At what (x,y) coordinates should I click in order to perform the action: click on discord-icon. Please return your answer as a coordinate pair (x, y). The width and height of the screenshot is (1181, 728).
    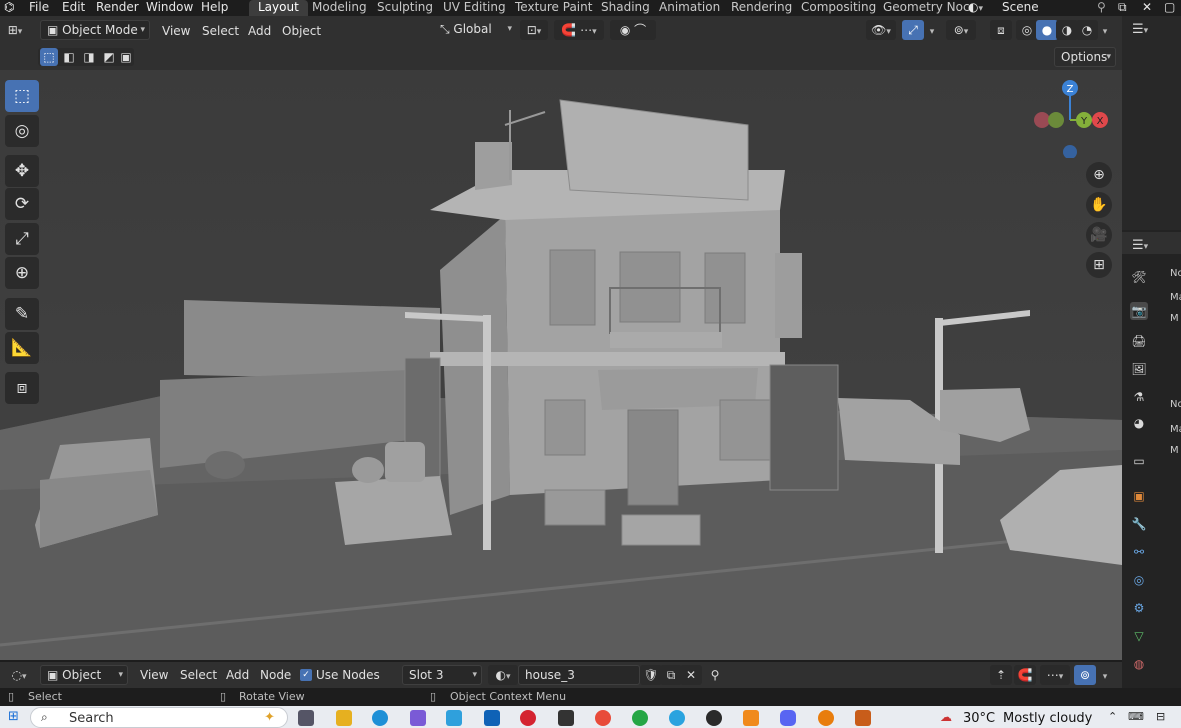
    Looking at the image, I should click on (788, 718).